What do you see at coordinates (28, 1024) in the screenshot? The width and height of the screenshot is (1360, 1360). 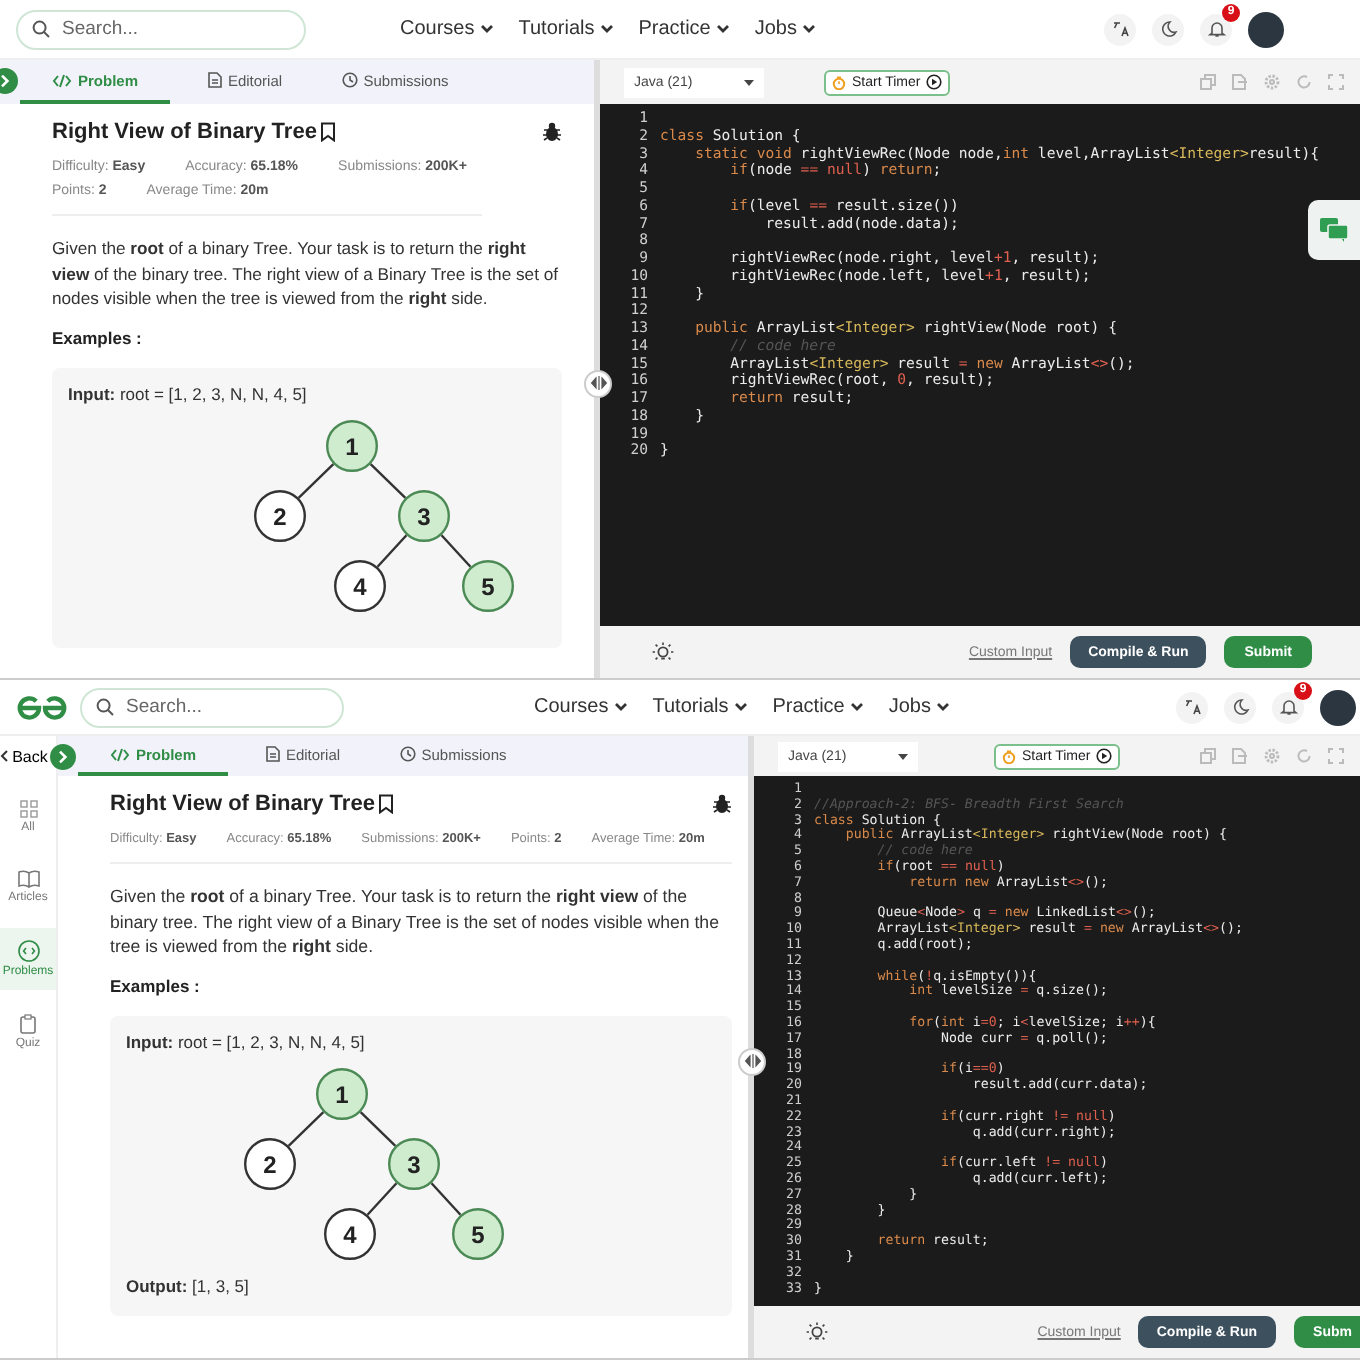 I see `clipboard-icon` at bounding box center [28, 1024].